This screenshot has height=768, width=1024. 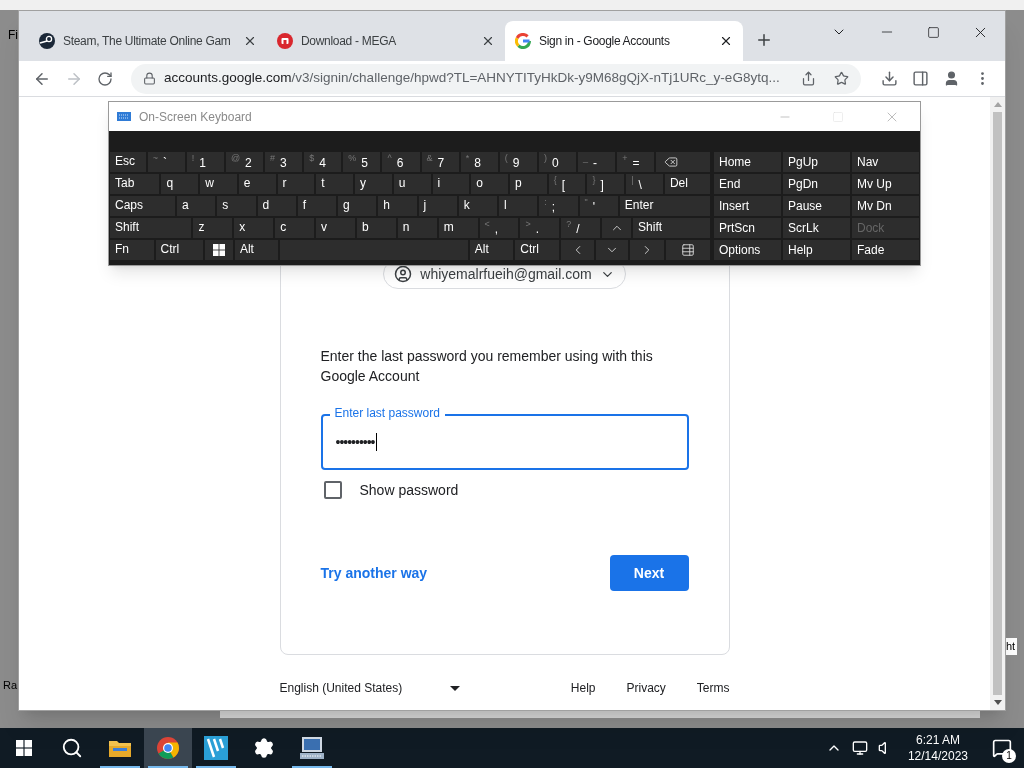 I want to click on keyboard-key: Ctrl, so click(x=179, y=250).